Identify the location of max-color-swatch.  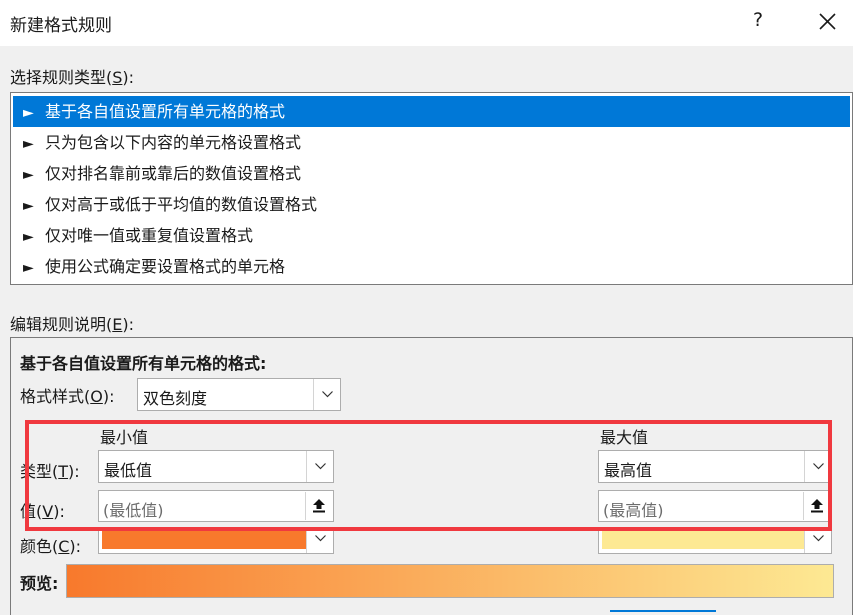
(703, 539).